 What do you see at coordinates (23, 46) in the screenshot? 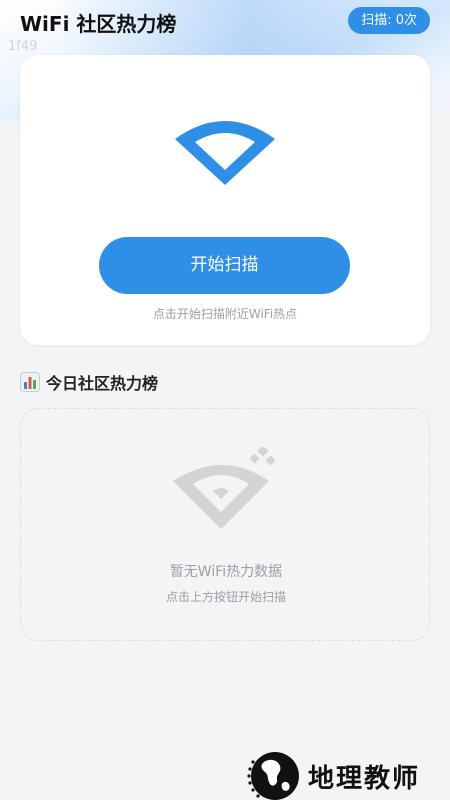
I see `faint-id-text: 1f49` at bounding box center [23, 46].